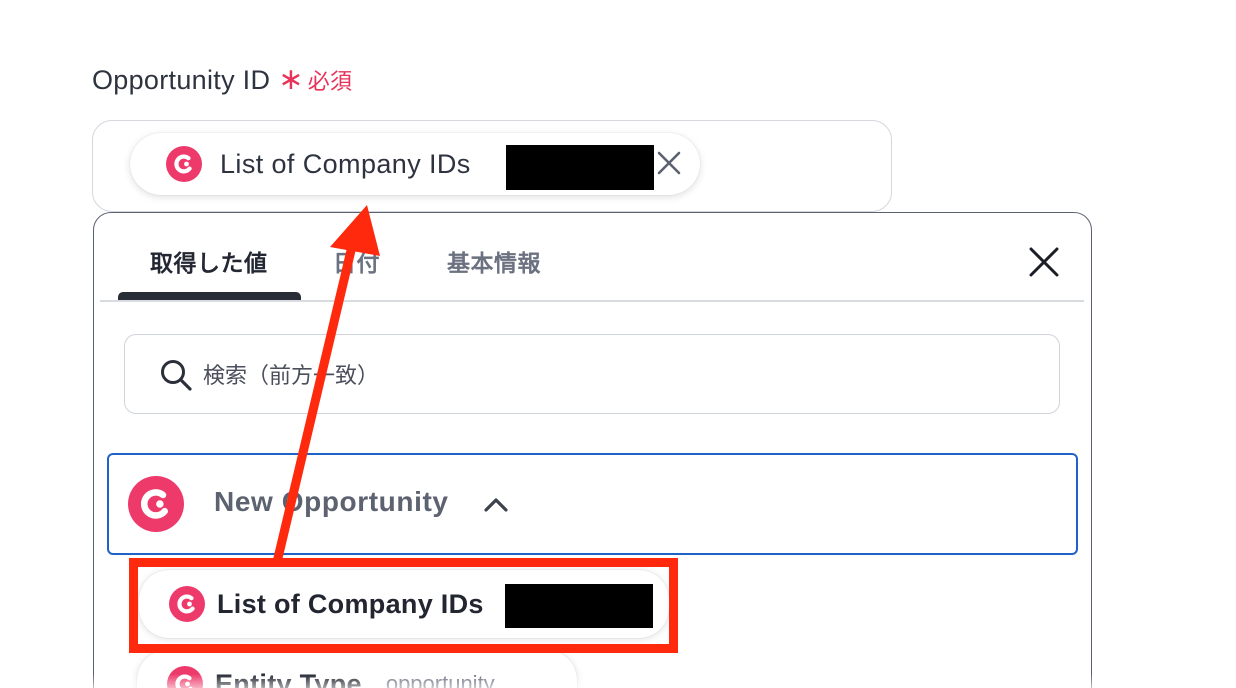 Image resolution: width=1236 pixels, height=688 pixels. What do you see at coordinates (345, 163) in the screenshot?
I see `chip-label: List of Company IDs` at bounding box center [345, 163].